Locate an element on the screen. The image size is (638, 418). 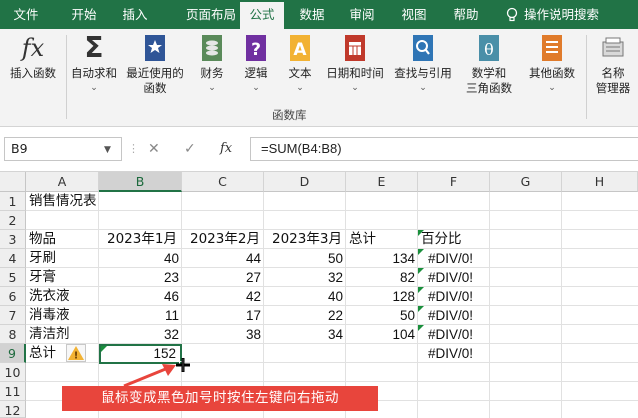
cell-c5: 27 is located at coordinates (223, 277).